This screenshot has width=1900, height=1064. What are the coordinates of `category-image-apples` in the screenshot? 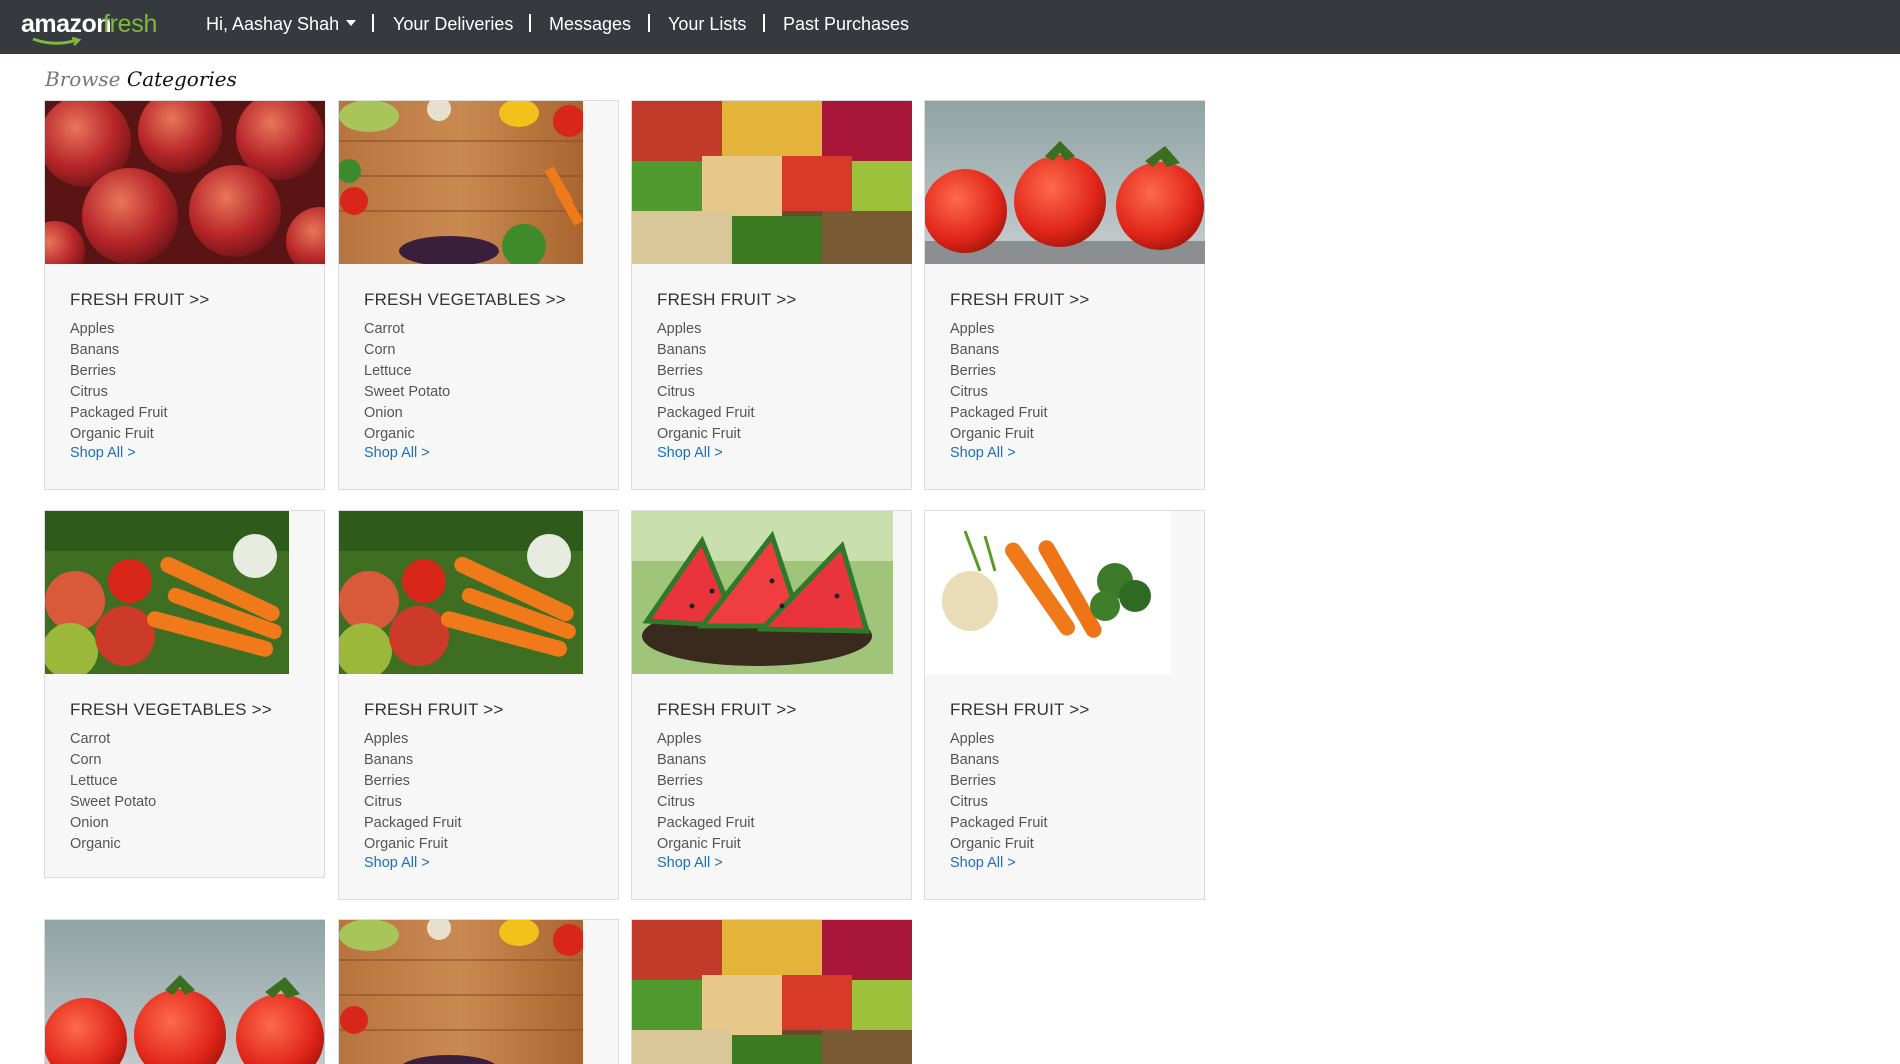 It's located at (185, 182).